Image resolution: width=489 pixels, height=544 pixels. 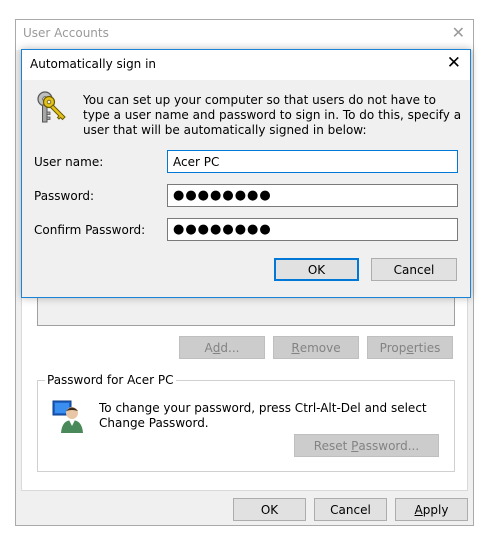 What do you see at coordinates (312, 195) in the screenshot?
I see `password-field: ●●●●●●●●` at bounding box center [312, 195].